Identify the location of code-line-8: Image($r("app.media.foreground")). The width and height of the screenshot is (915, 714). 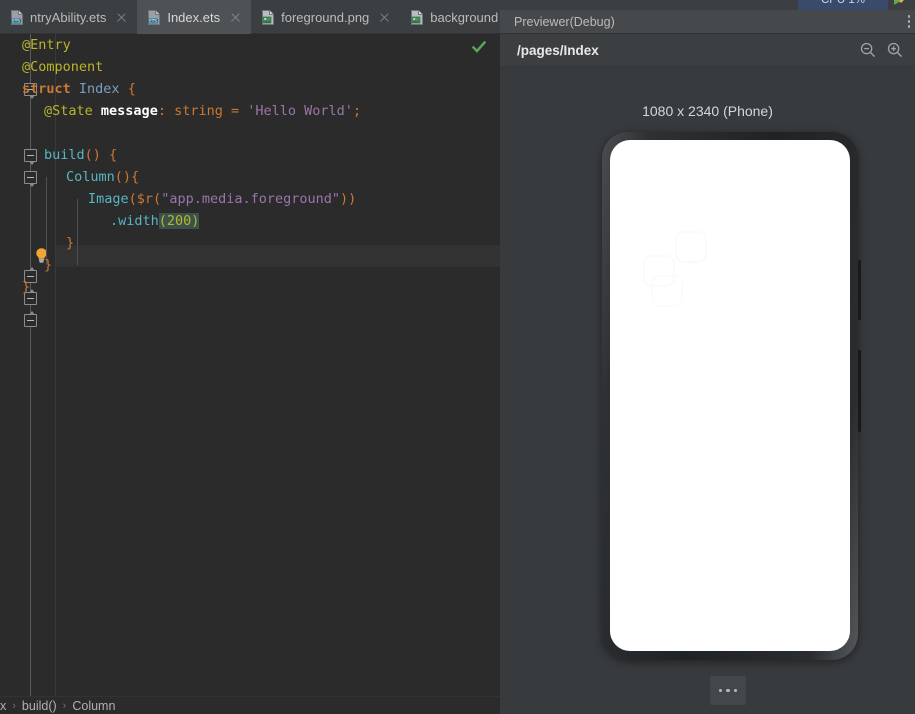
(222, 199).